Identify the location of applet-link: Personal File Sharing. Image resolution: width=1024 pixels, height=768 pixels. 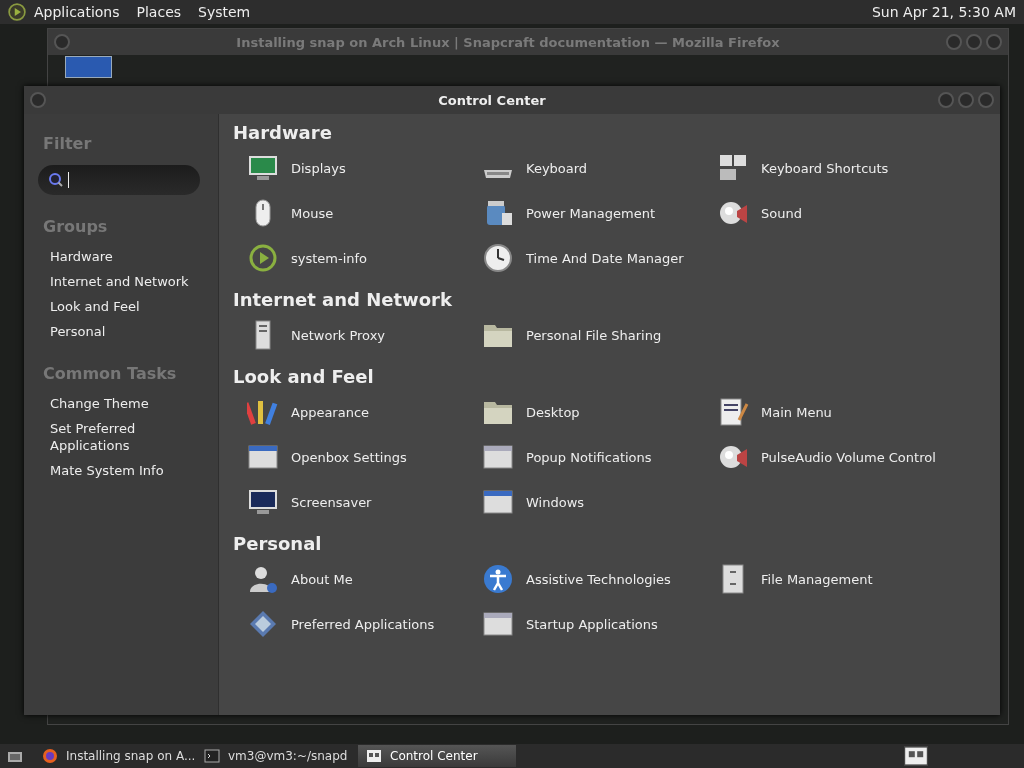
(594, 335).